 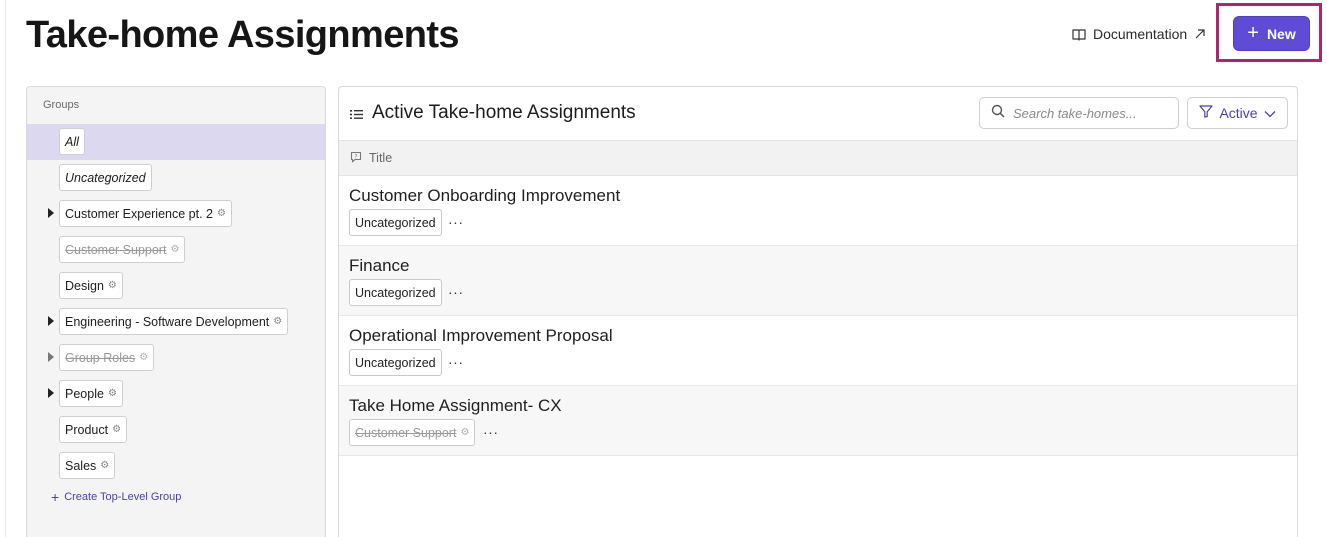 What do you see at coordinates (176, 430) in the screenshot?
I see `group-item-product: Product ⚙` at bounding box center [176, 430].